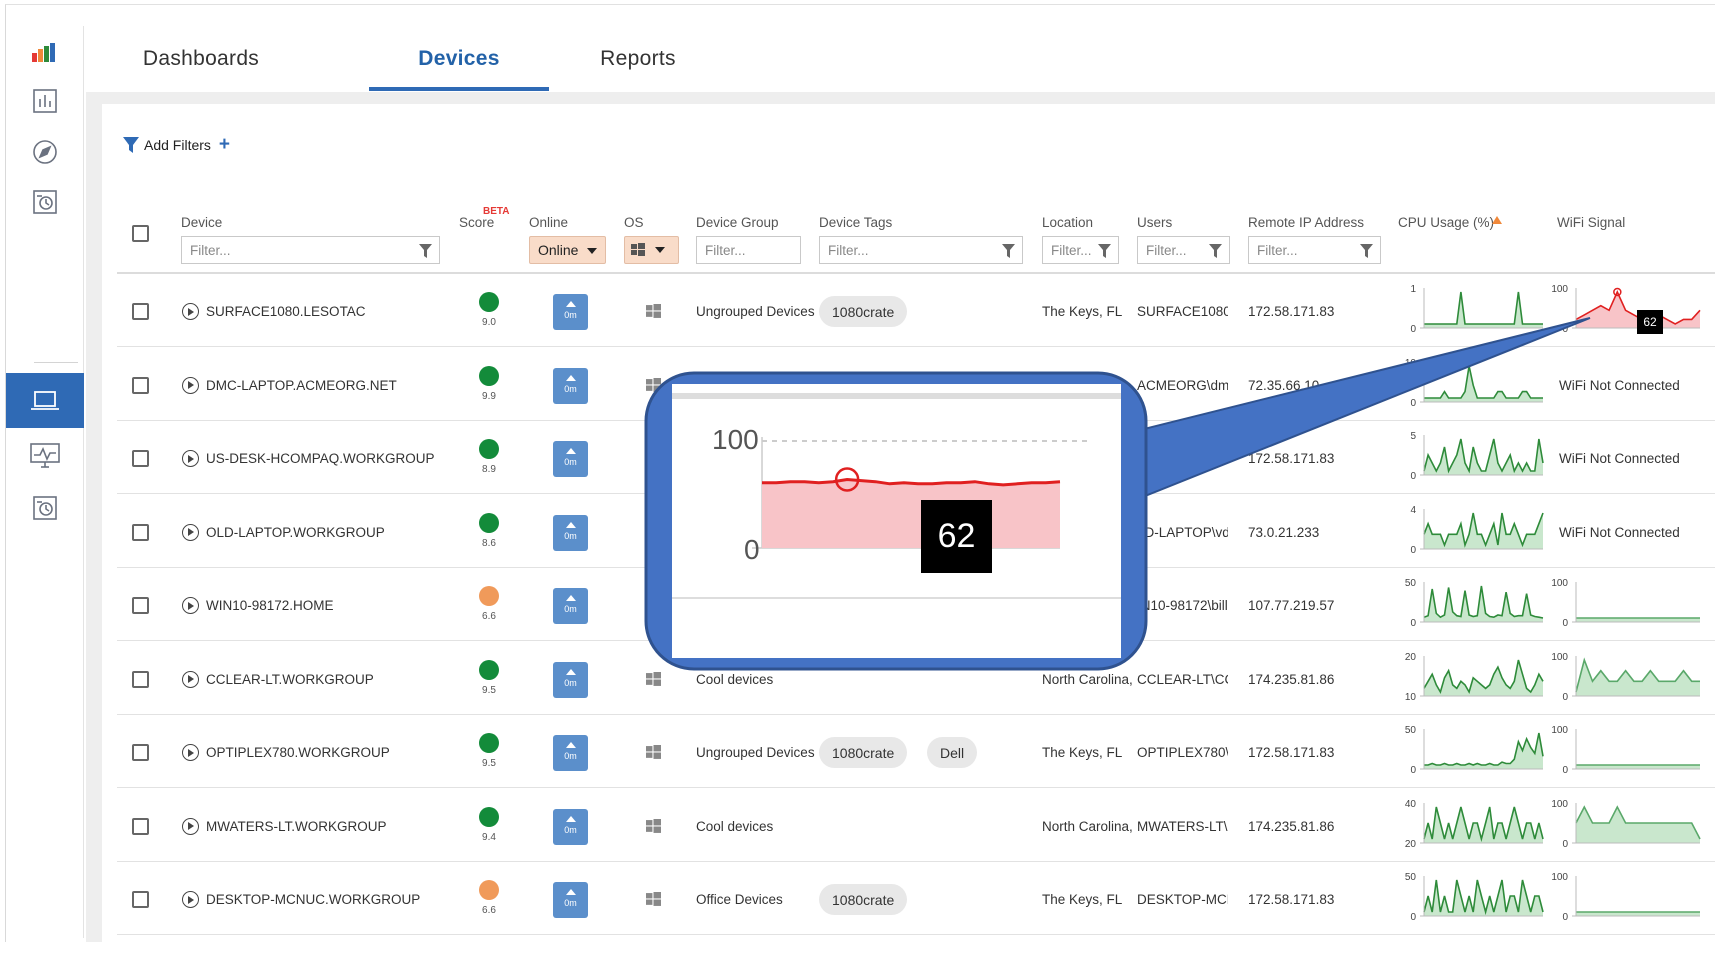  What do you see at coordinates (735, 679) in the screenshot?
I see `device-group: Cool devices` at bounding box center [735, 679].